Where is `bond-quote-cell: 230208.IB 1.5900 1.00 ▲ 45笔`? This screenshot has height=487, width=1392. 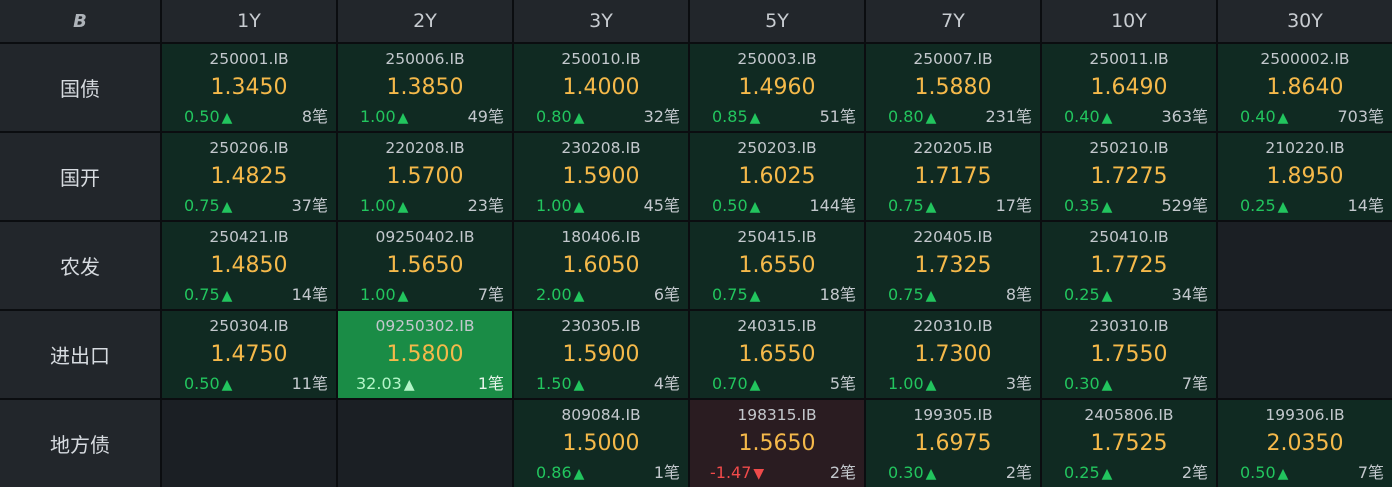 bond-quote-cell: 230208.IB 1.5900 1.00 ▲ 45笔 is located at coordinates (601, 176).